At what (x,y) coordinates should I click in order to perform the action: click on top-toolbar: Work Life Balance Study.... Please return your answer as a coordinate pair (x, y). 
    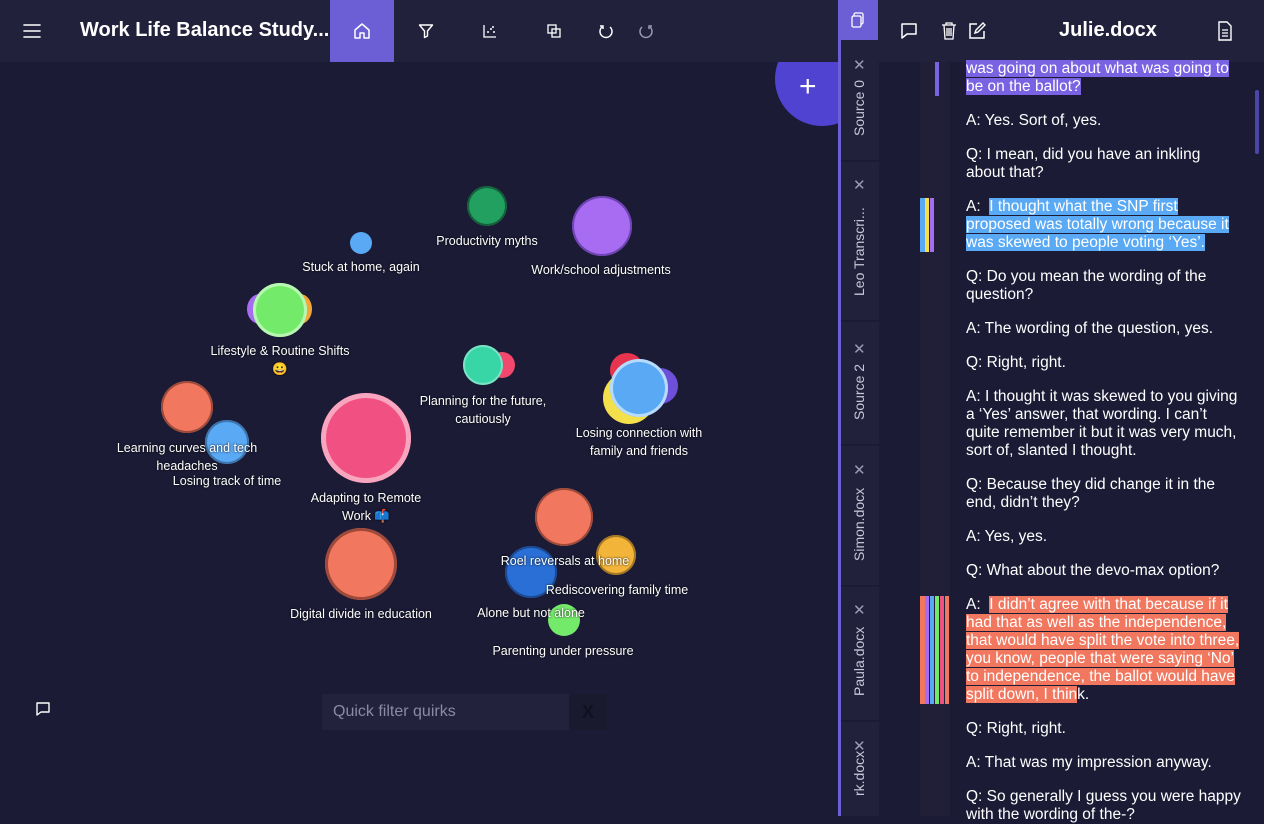
    Looking at the image, I should click on (419, 31).